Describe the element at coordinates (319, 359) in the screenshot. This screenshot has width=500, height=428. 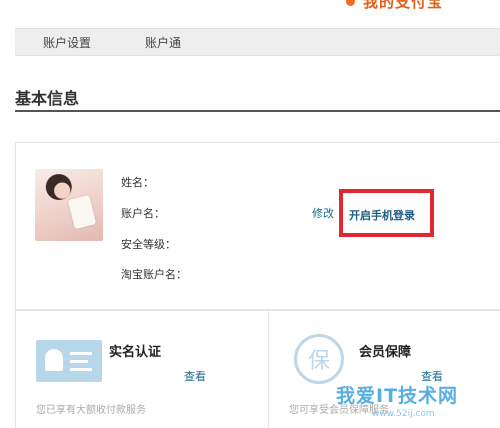
I see `protection-icon: 保` at that location.